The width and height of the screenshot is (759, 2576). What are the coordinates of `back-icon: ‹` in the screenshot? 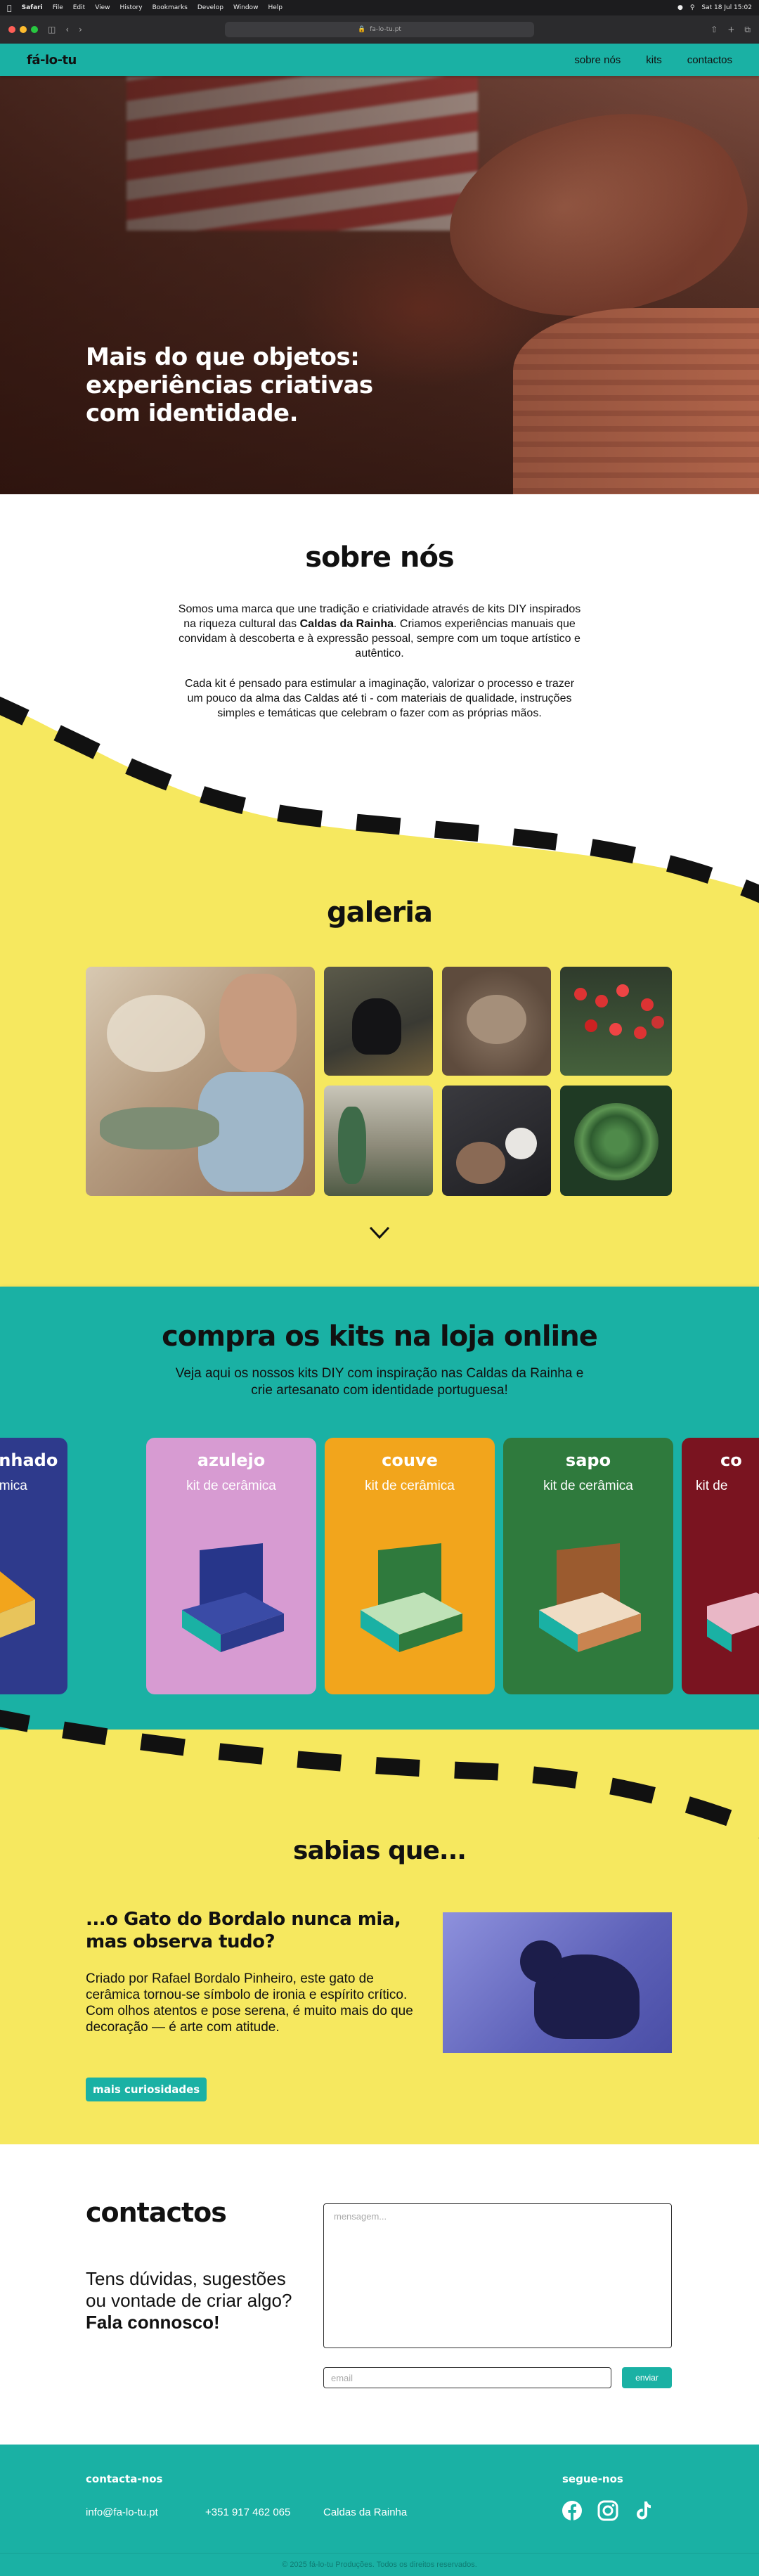 It's located at (67, 29).